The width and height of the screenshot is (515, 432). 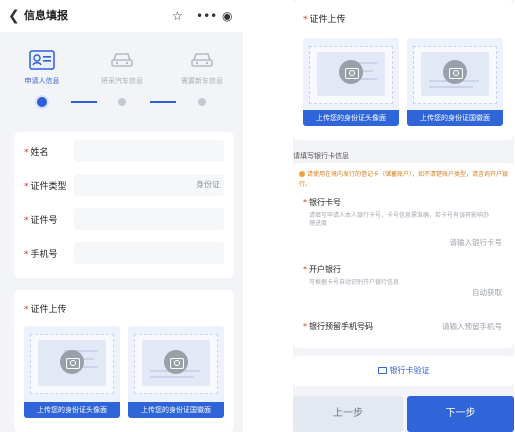 What do you see at coordinates (44, 255) in the screenshot?
I see `phone-label: 手机号` at bounding box center [44, 255].